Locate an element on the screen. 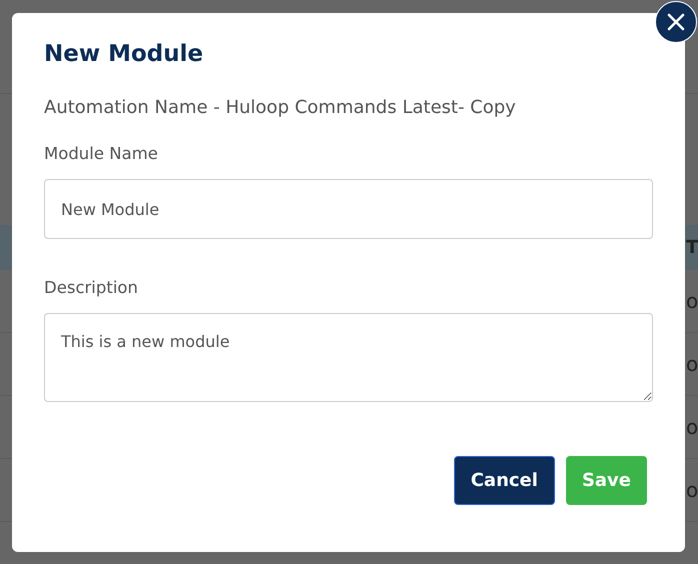  field-label: Module Name is located at coordinates (101, 154).